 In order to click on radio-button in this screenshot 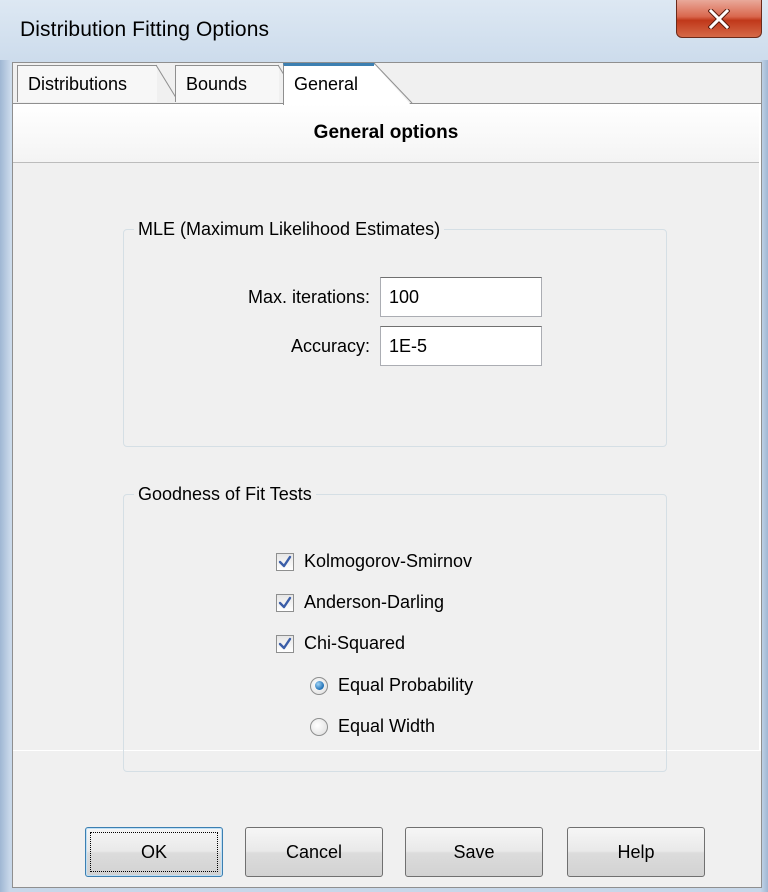, I will do `click(319, 726)`.